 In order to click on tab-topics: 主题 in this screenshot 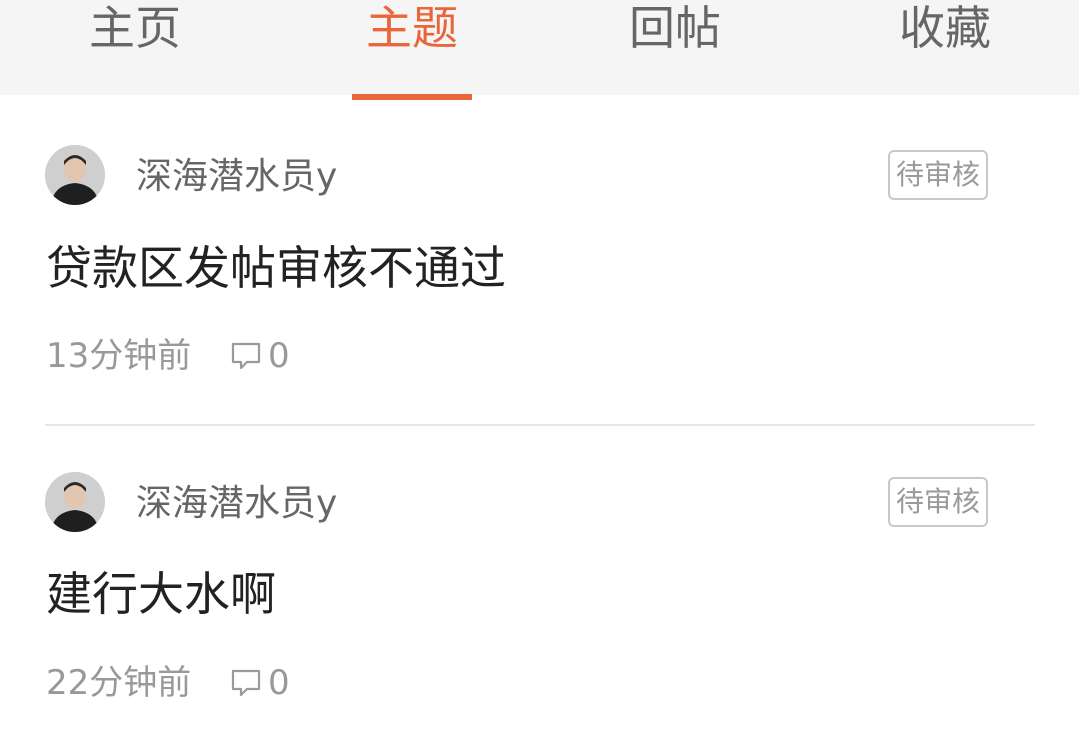, I will do `click(412, 47)`.